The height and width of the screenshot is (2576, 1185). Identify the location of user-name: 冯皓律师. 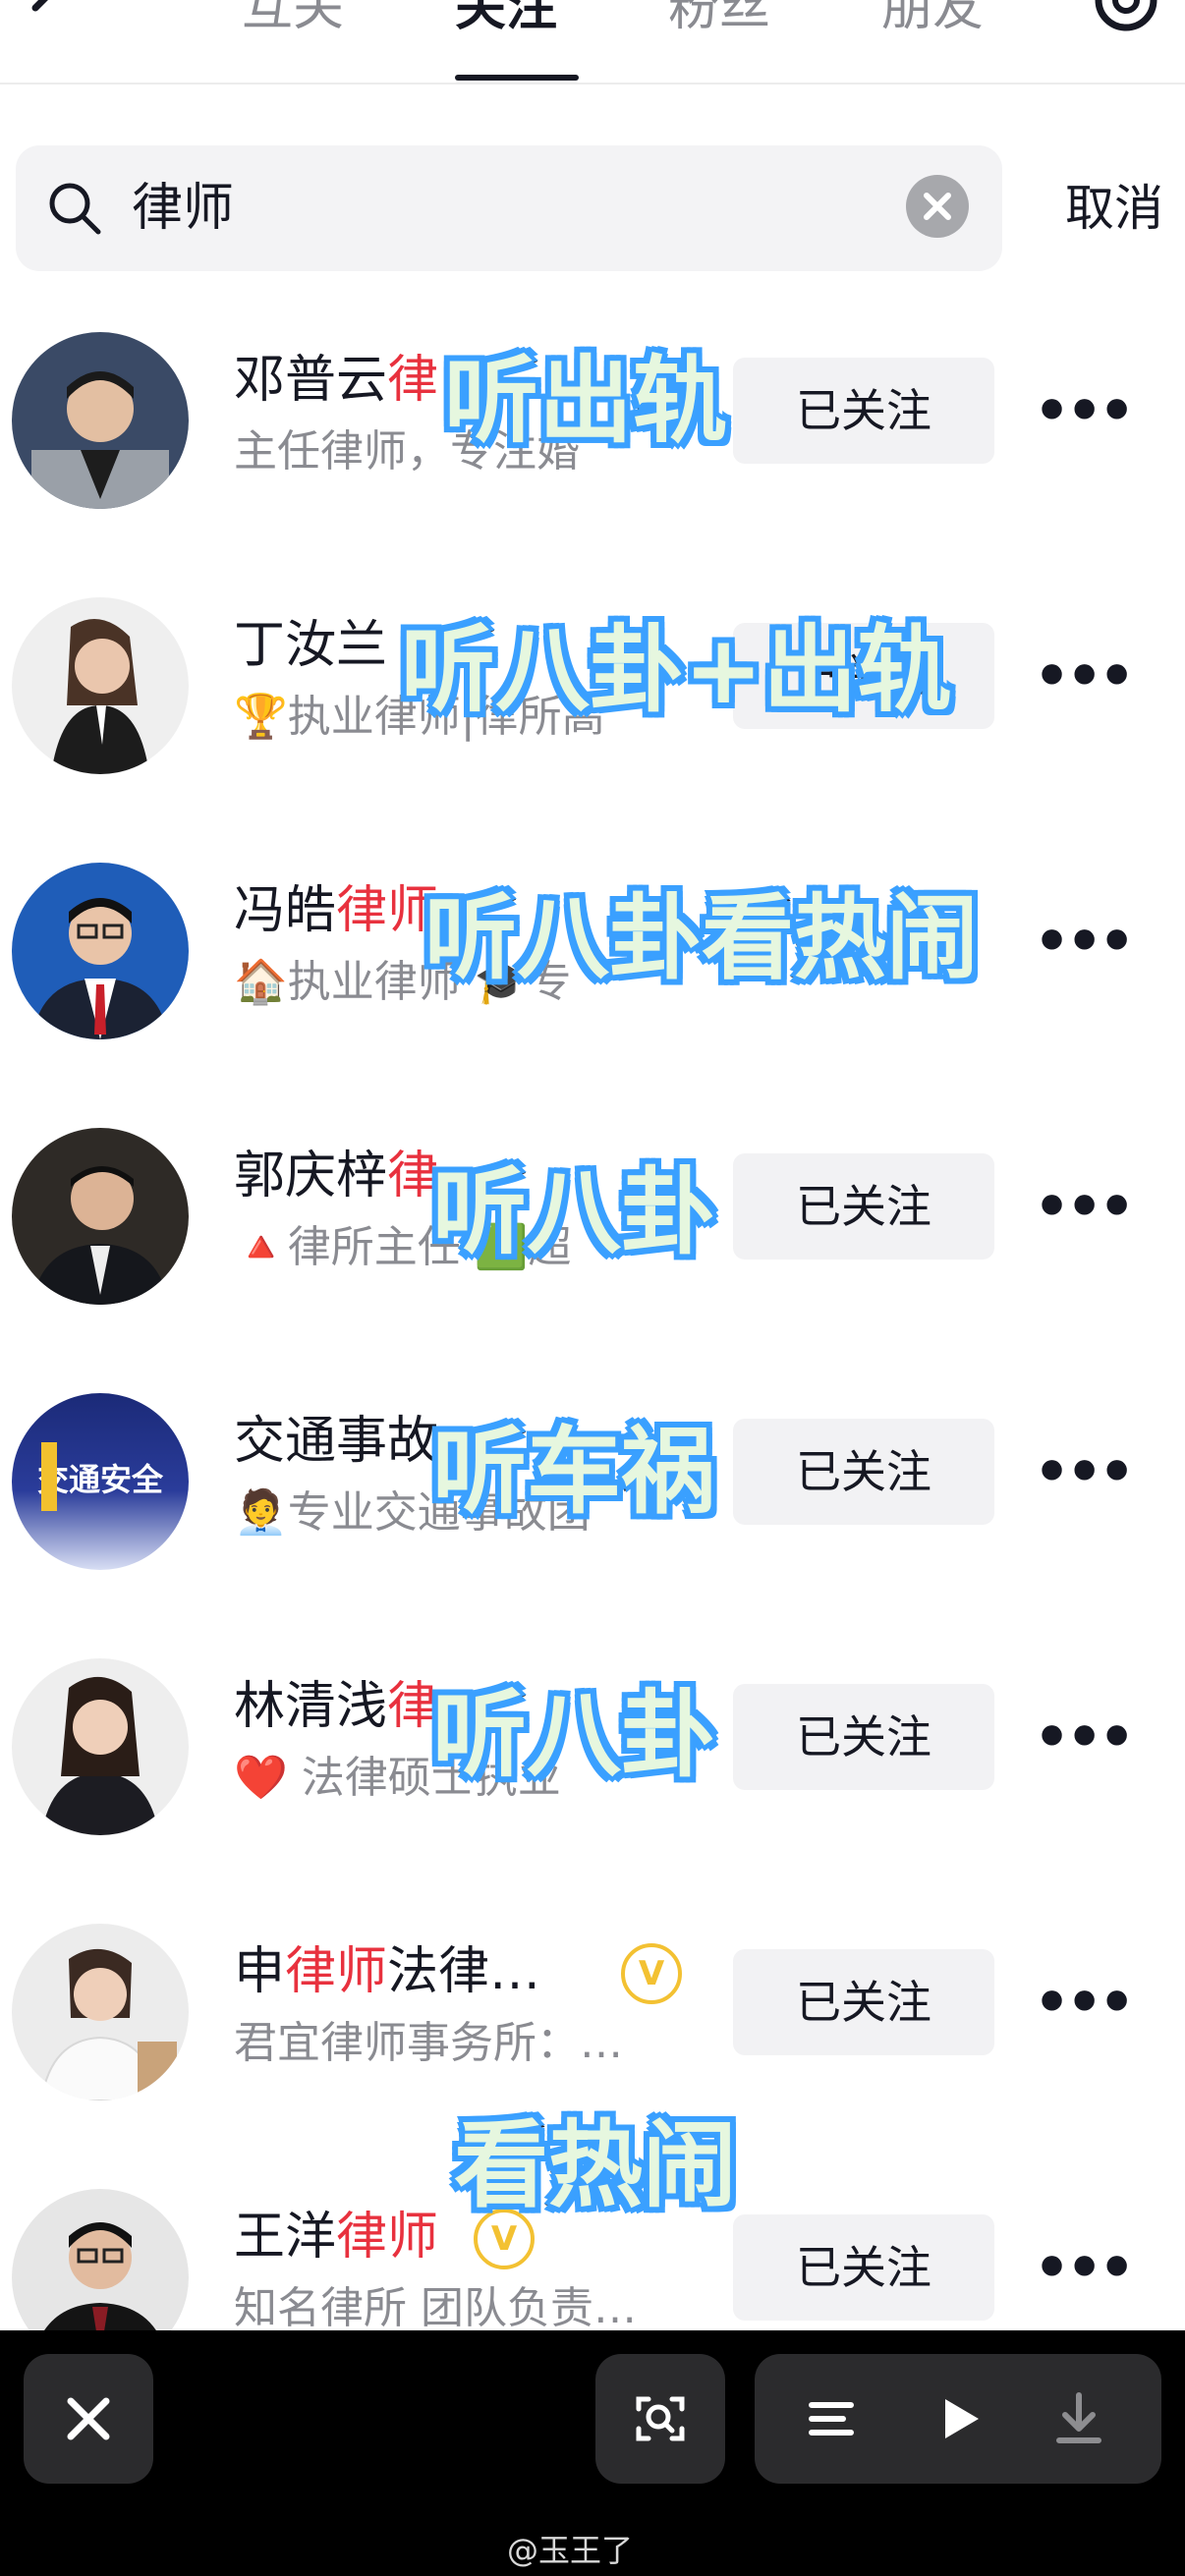
(337, 910).